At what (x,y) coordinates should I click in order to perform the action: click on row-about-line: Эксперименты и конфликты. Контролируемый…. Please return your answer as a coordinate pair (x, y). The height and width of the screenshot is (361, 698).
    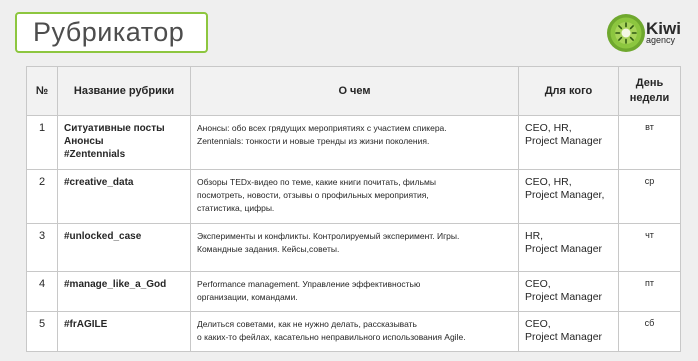
    Looking at the image, I should click on (328, 236).